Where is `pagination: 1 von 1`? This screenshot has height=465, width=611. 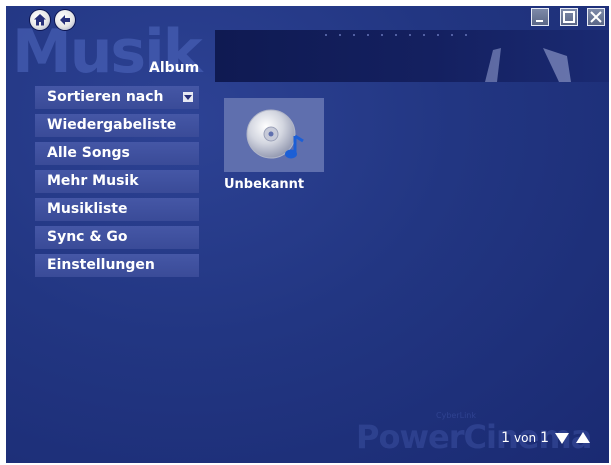 pagination: 1 von 1 is located at coordinates (546, 438).